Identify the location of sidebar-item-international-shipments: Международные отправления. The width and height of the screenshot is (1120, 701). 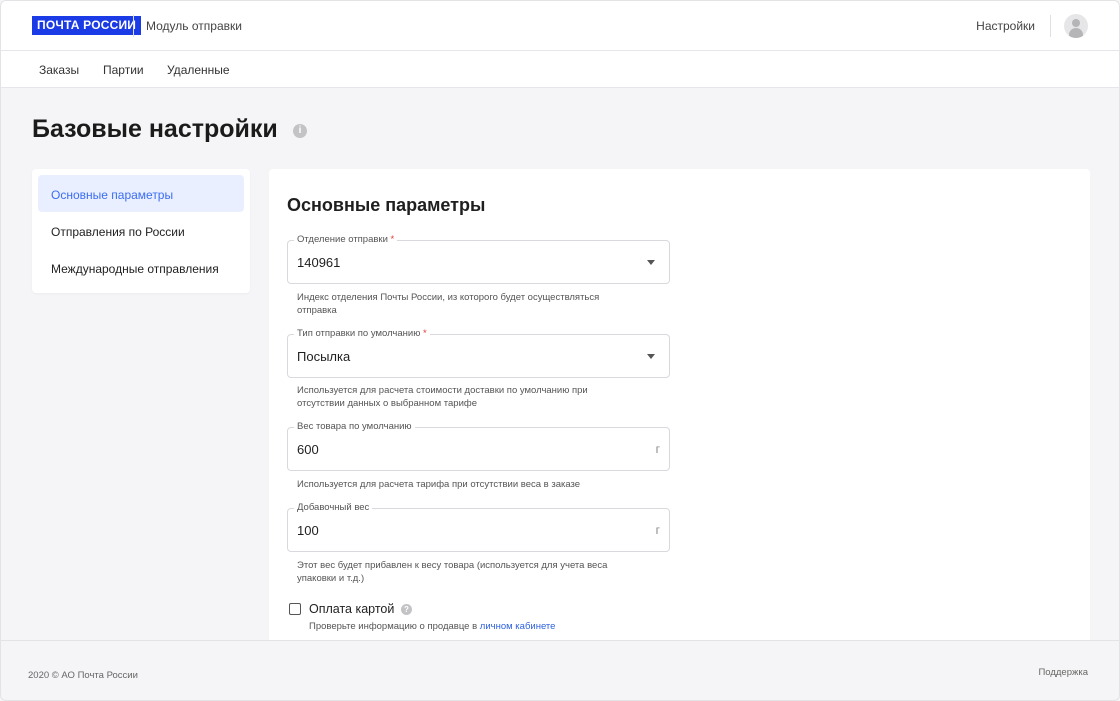
(141, 267).